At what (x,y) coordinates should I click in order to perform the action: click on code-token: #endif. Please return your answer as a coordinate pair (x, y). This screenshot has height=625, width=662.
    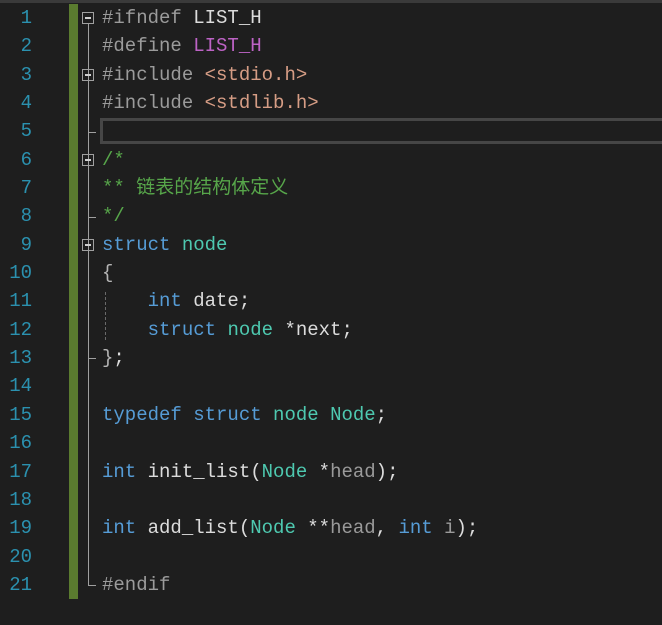
    Looking at the image, I should click on (136, 584).